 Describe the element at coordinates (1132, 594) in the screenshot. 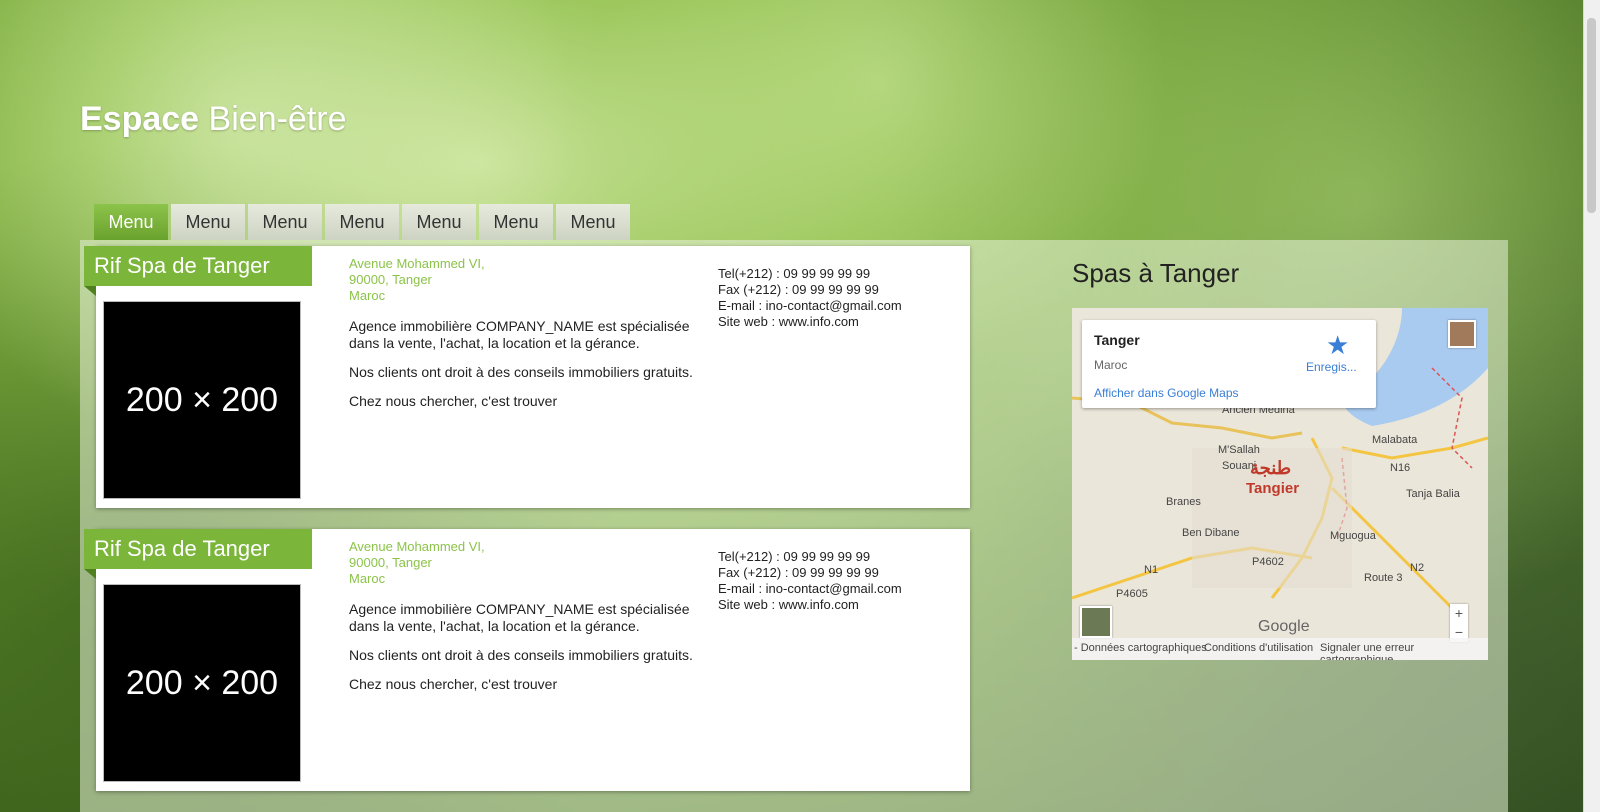

I see `map-label: P4605` at that location.